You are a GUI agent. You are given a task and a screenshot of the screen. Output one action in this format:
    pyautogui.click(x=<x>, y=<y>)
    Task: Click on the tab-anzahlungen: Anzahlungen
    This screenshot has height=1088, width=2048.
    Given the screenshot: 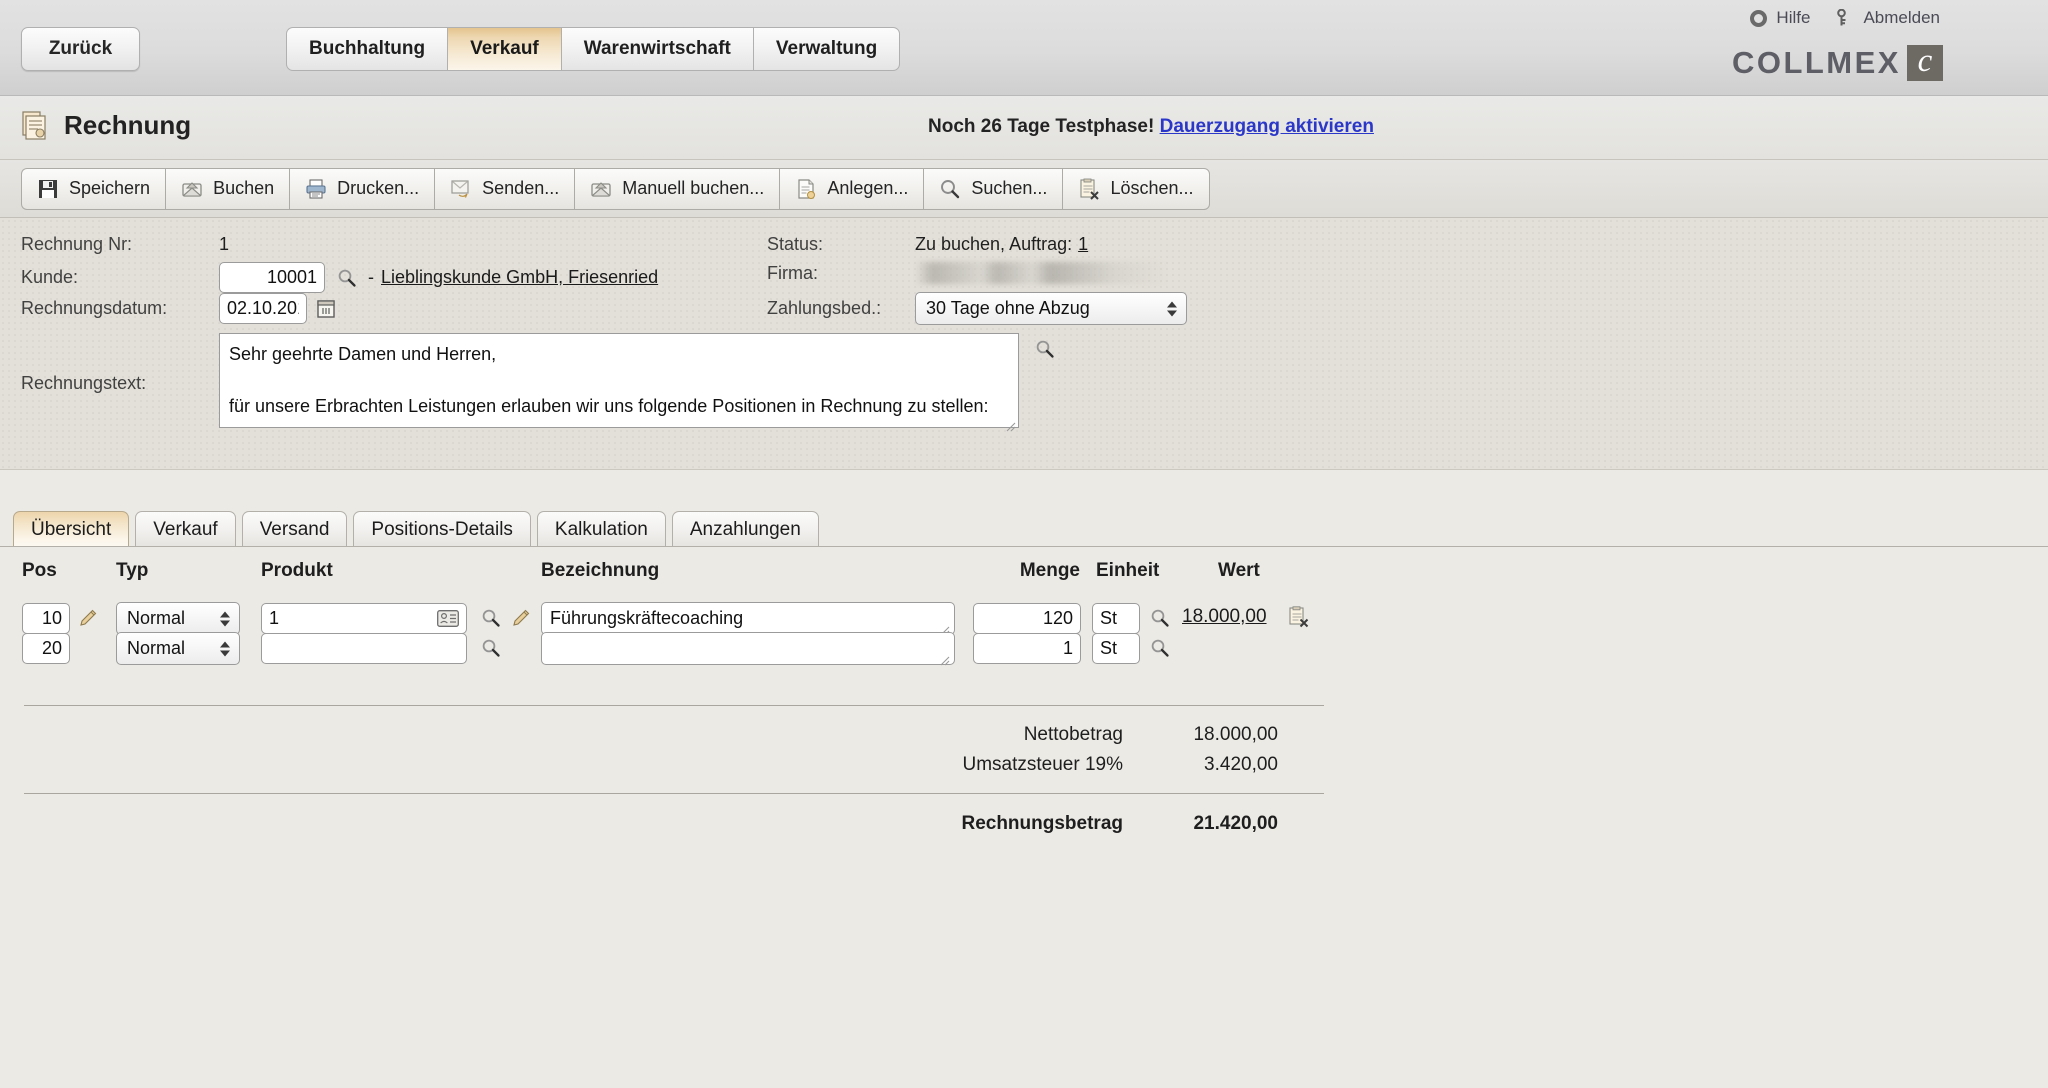 What is the action you would take?
    pyautogui.click(x=745, y=529)
    